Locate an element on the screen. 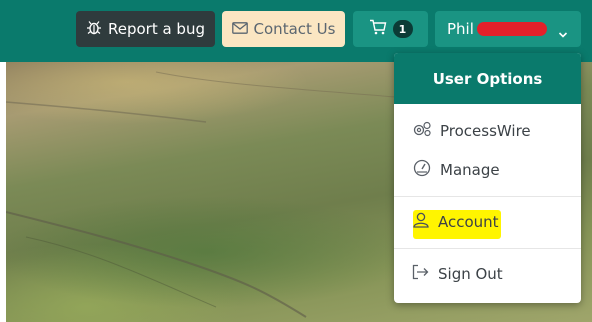 The width and height of the screenshot is (592, 322). gears-icon is located at coordinates (422, 131).